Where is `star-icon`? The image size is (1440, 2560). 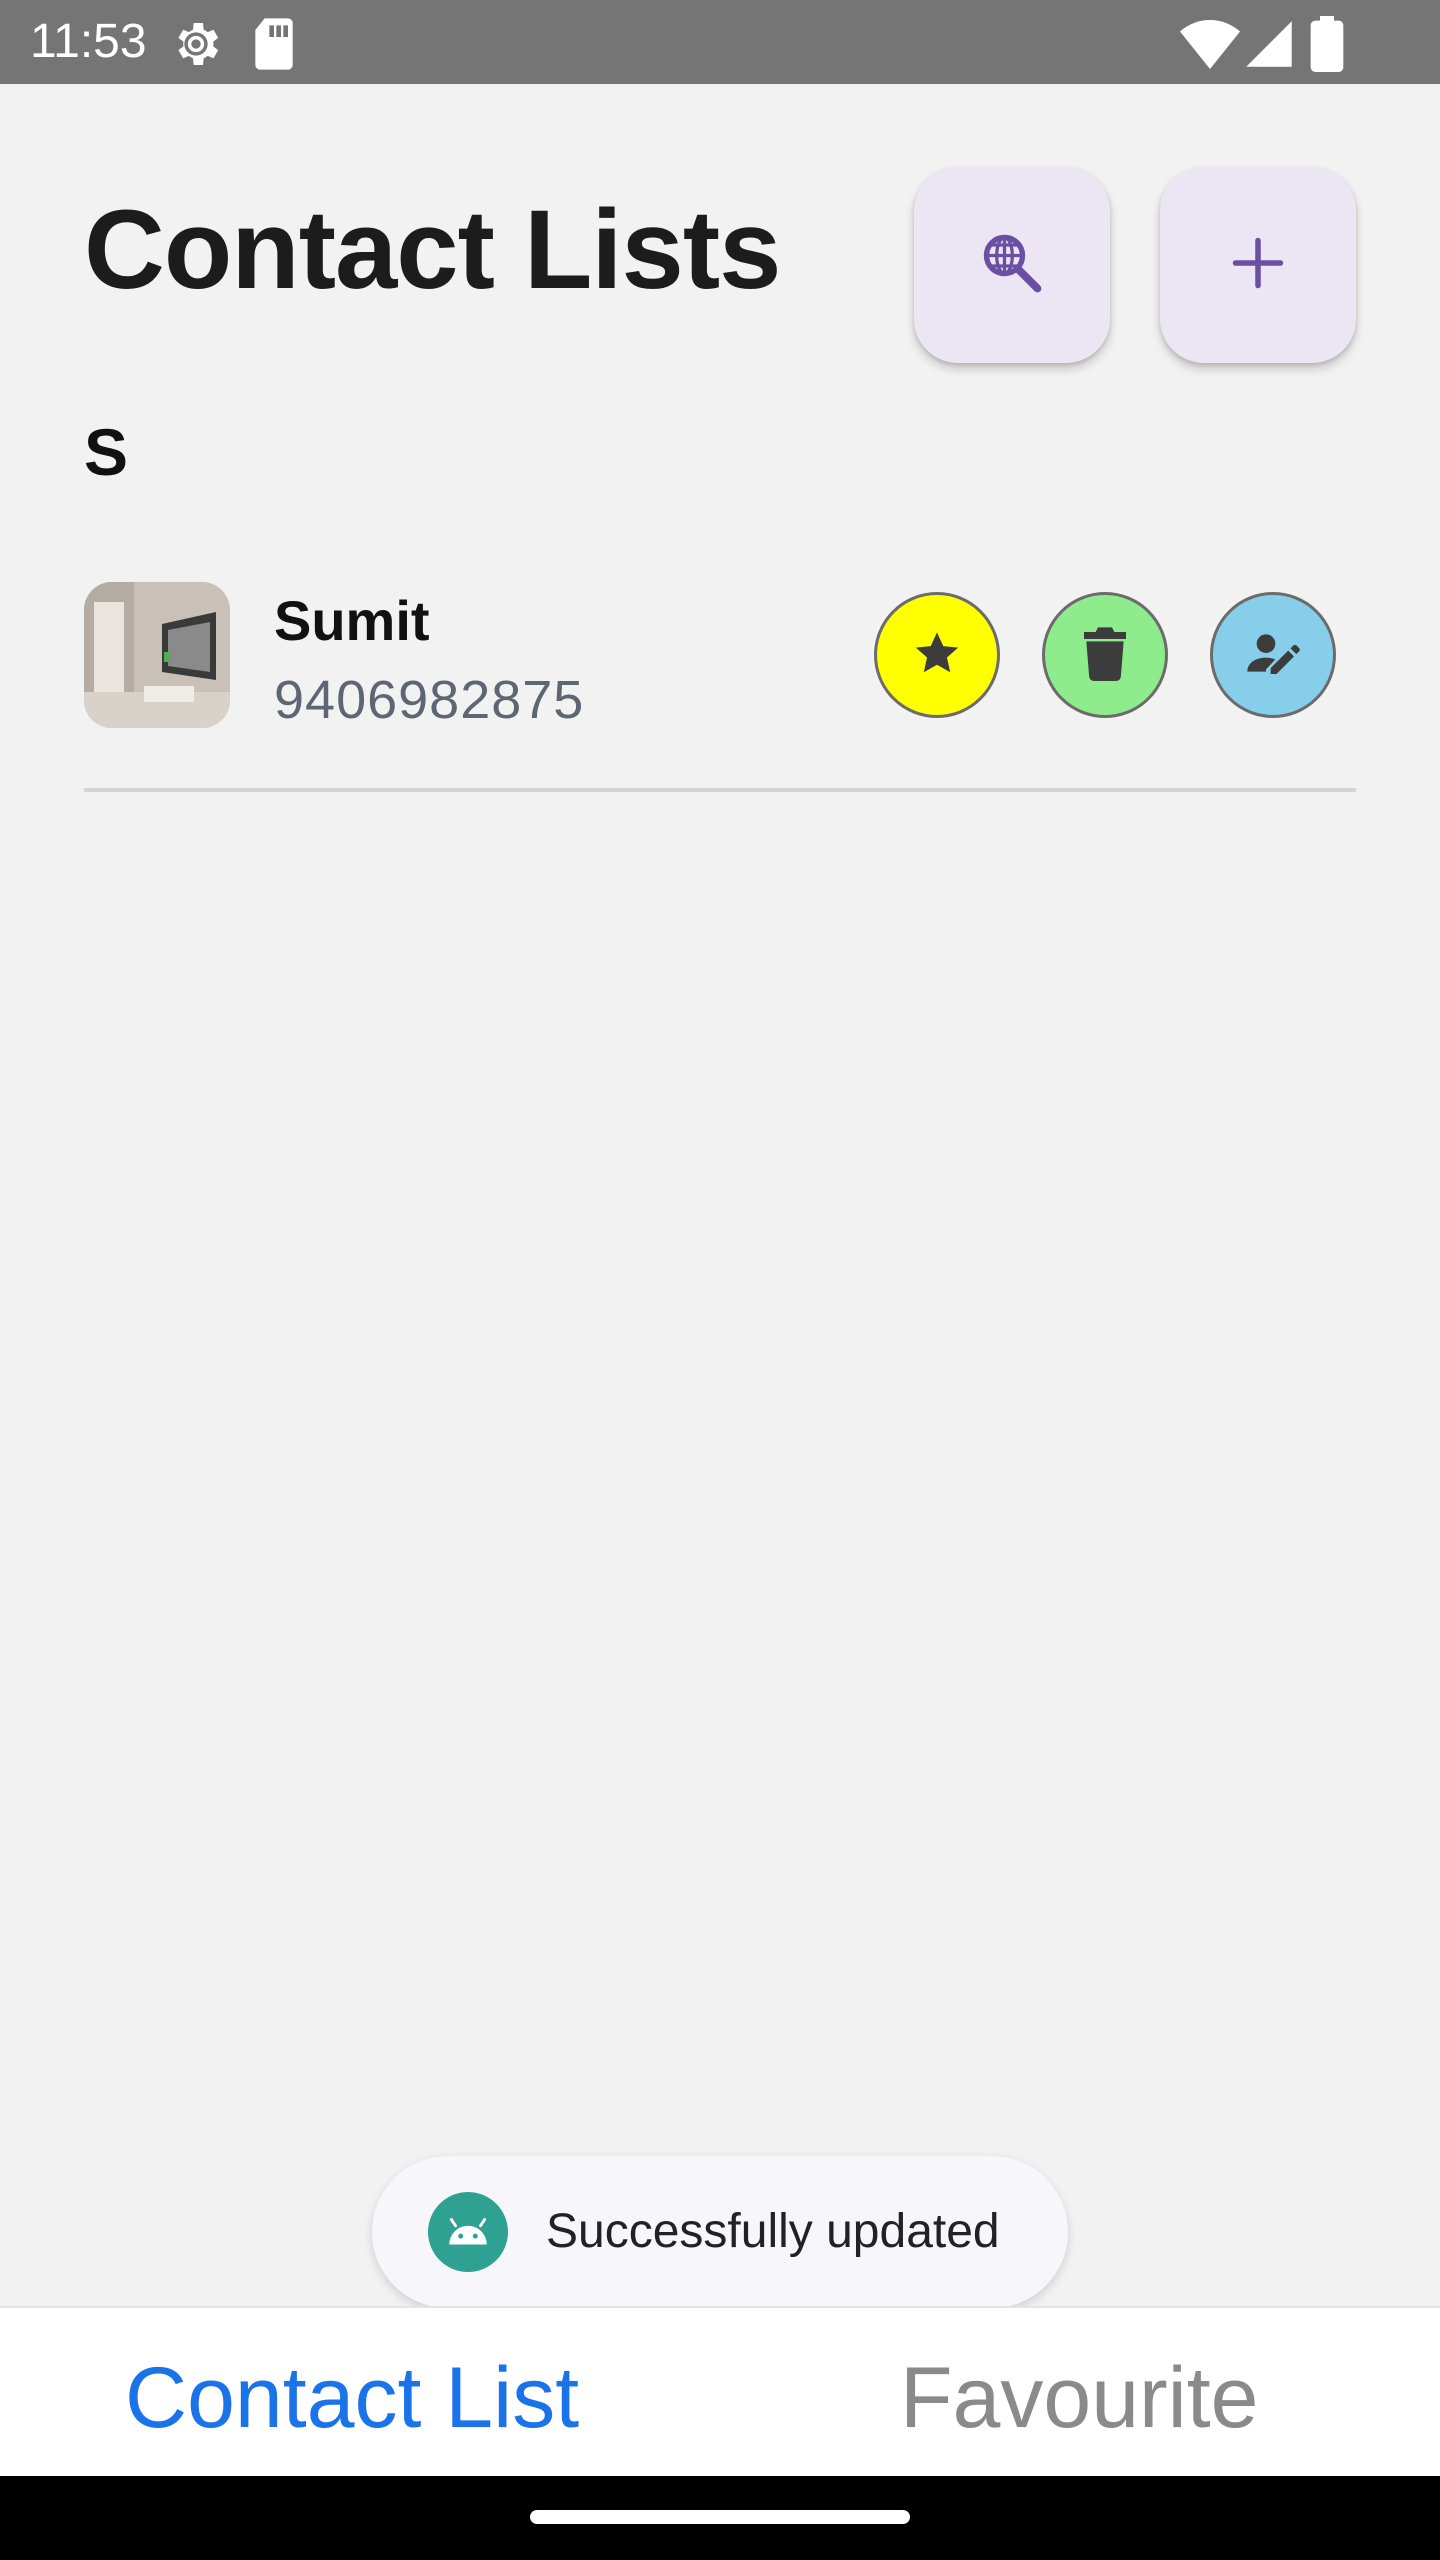
star-icon is located at coordinates (937, 655).